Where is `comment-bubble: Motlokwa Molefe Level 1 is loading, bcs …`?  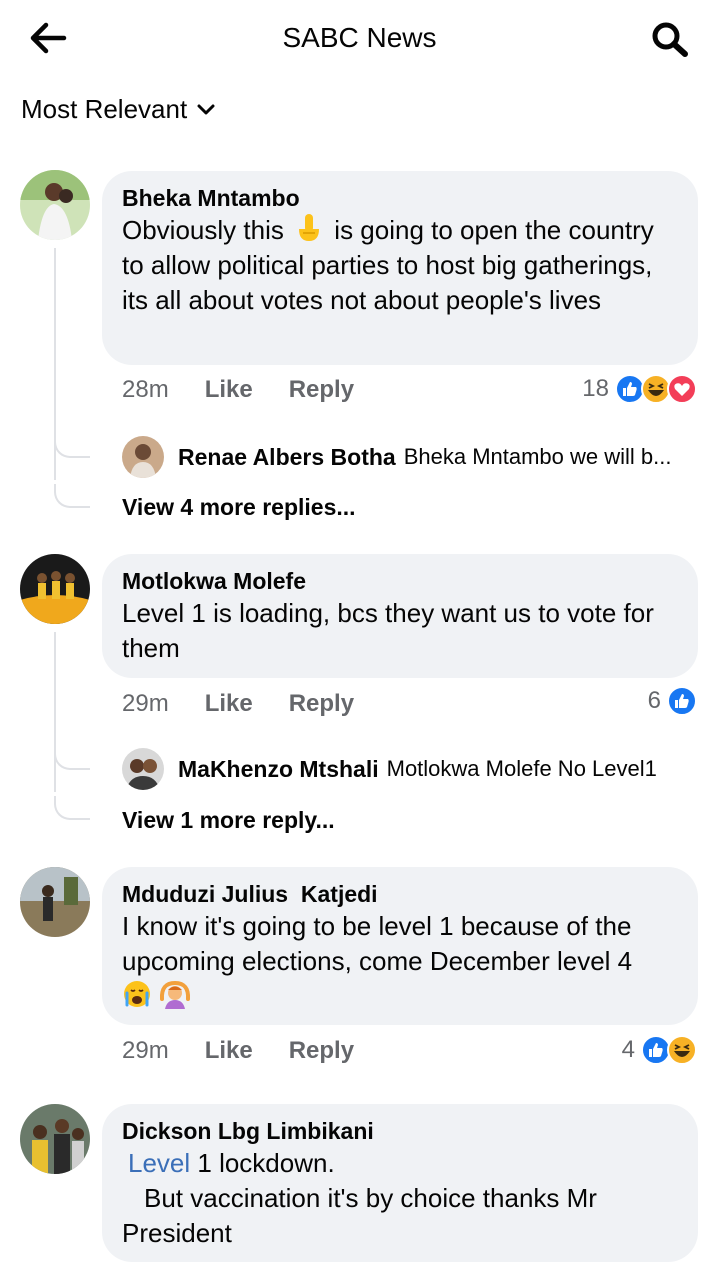 comment-bubble: Motlokwa Molefe Level 1 is loading, bcs … is located at coordinates (400, 616).